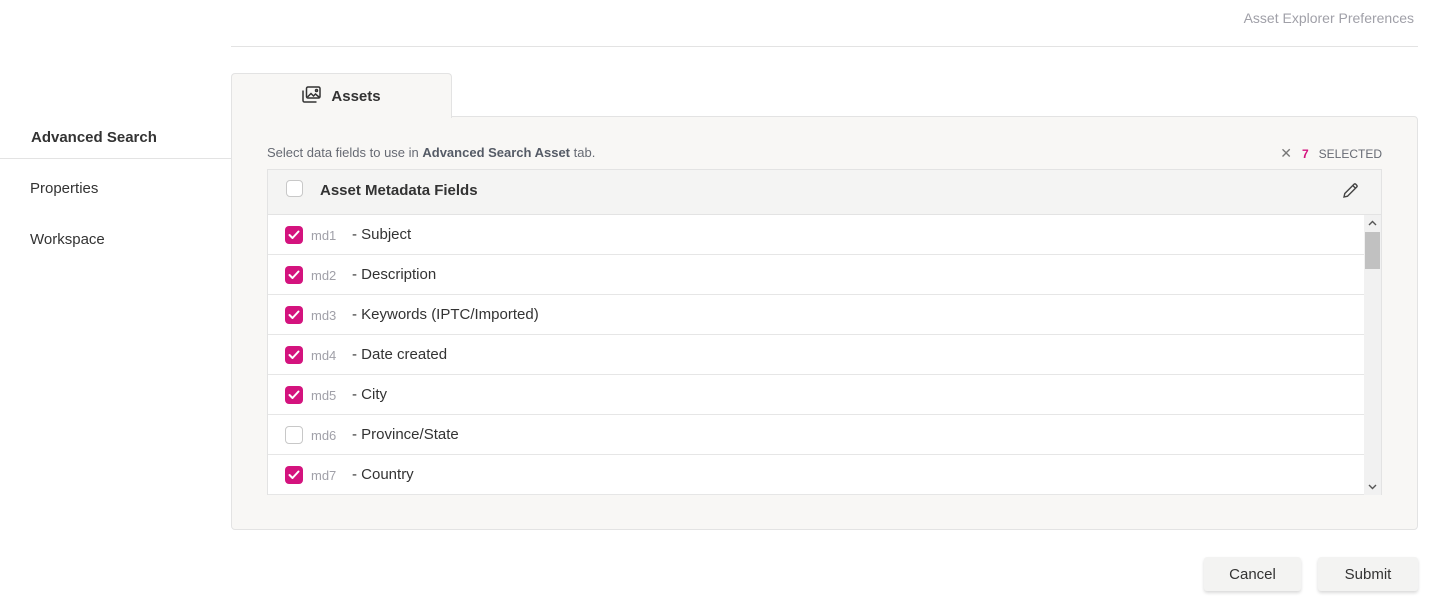 This screenshot has height=613, width=1432. I want to click on field-label: - City, so click(369, 394).